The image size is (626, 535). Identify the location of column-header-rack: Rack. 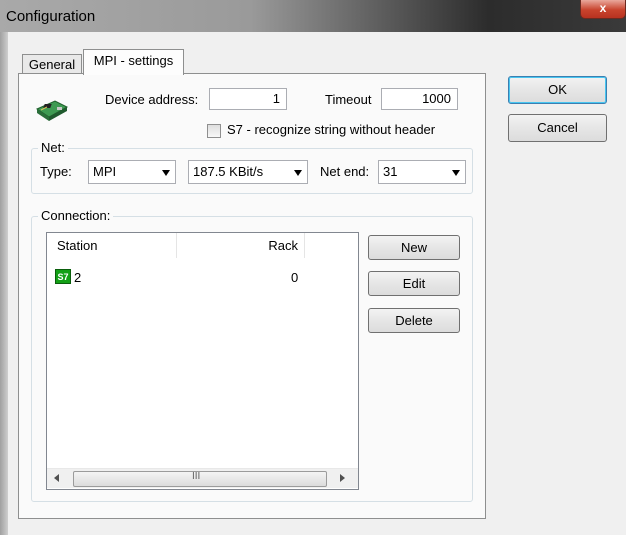
(241, 245).